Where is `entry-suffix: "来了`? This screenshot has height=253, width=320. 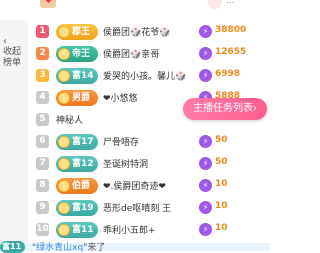 entry-suffix: "来了 is located at coordinates (94, 248).